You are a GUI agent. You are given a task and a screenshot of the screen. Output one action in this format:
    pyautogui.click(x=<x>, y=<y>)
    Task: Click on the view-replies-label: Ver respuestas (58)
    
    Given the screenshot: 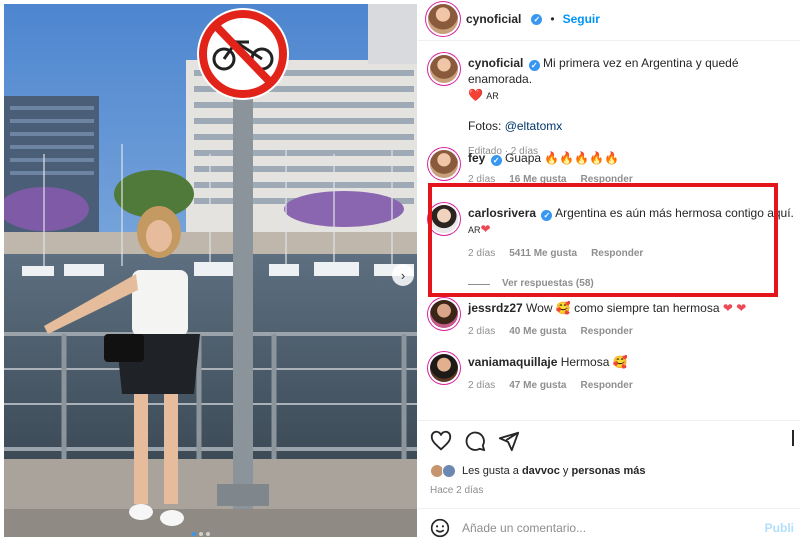 What is the action you would take?
    pyautogui.click(x=548, y=283)
    